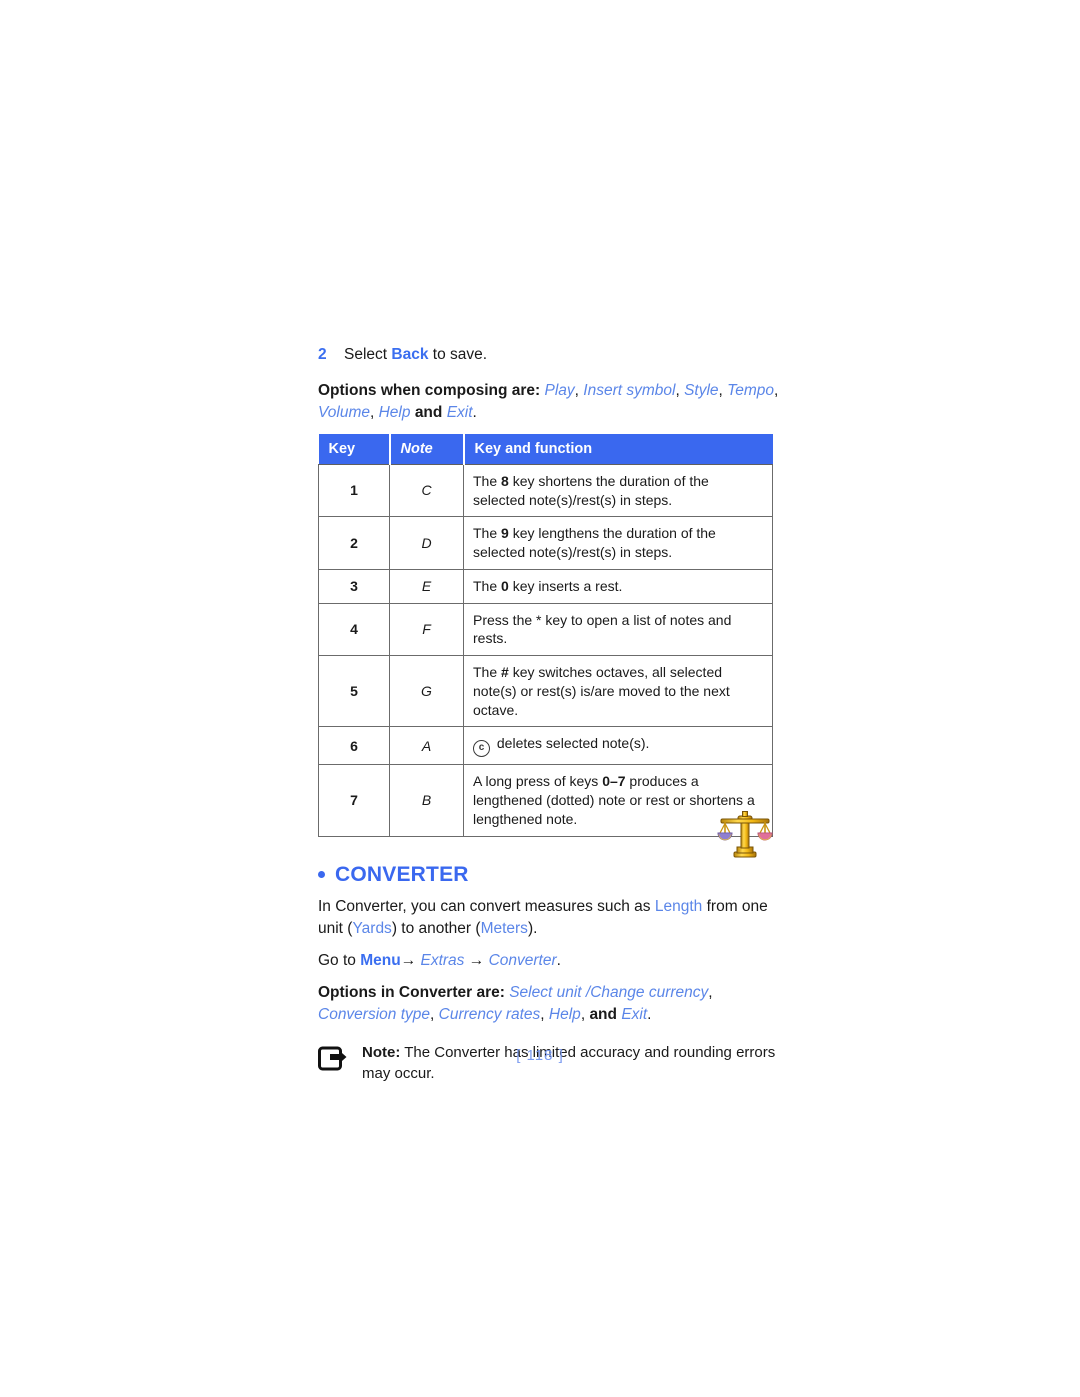 The image size is (1080, 1397). I want to click on option-select-unit: Select unit, so click(545, 992).